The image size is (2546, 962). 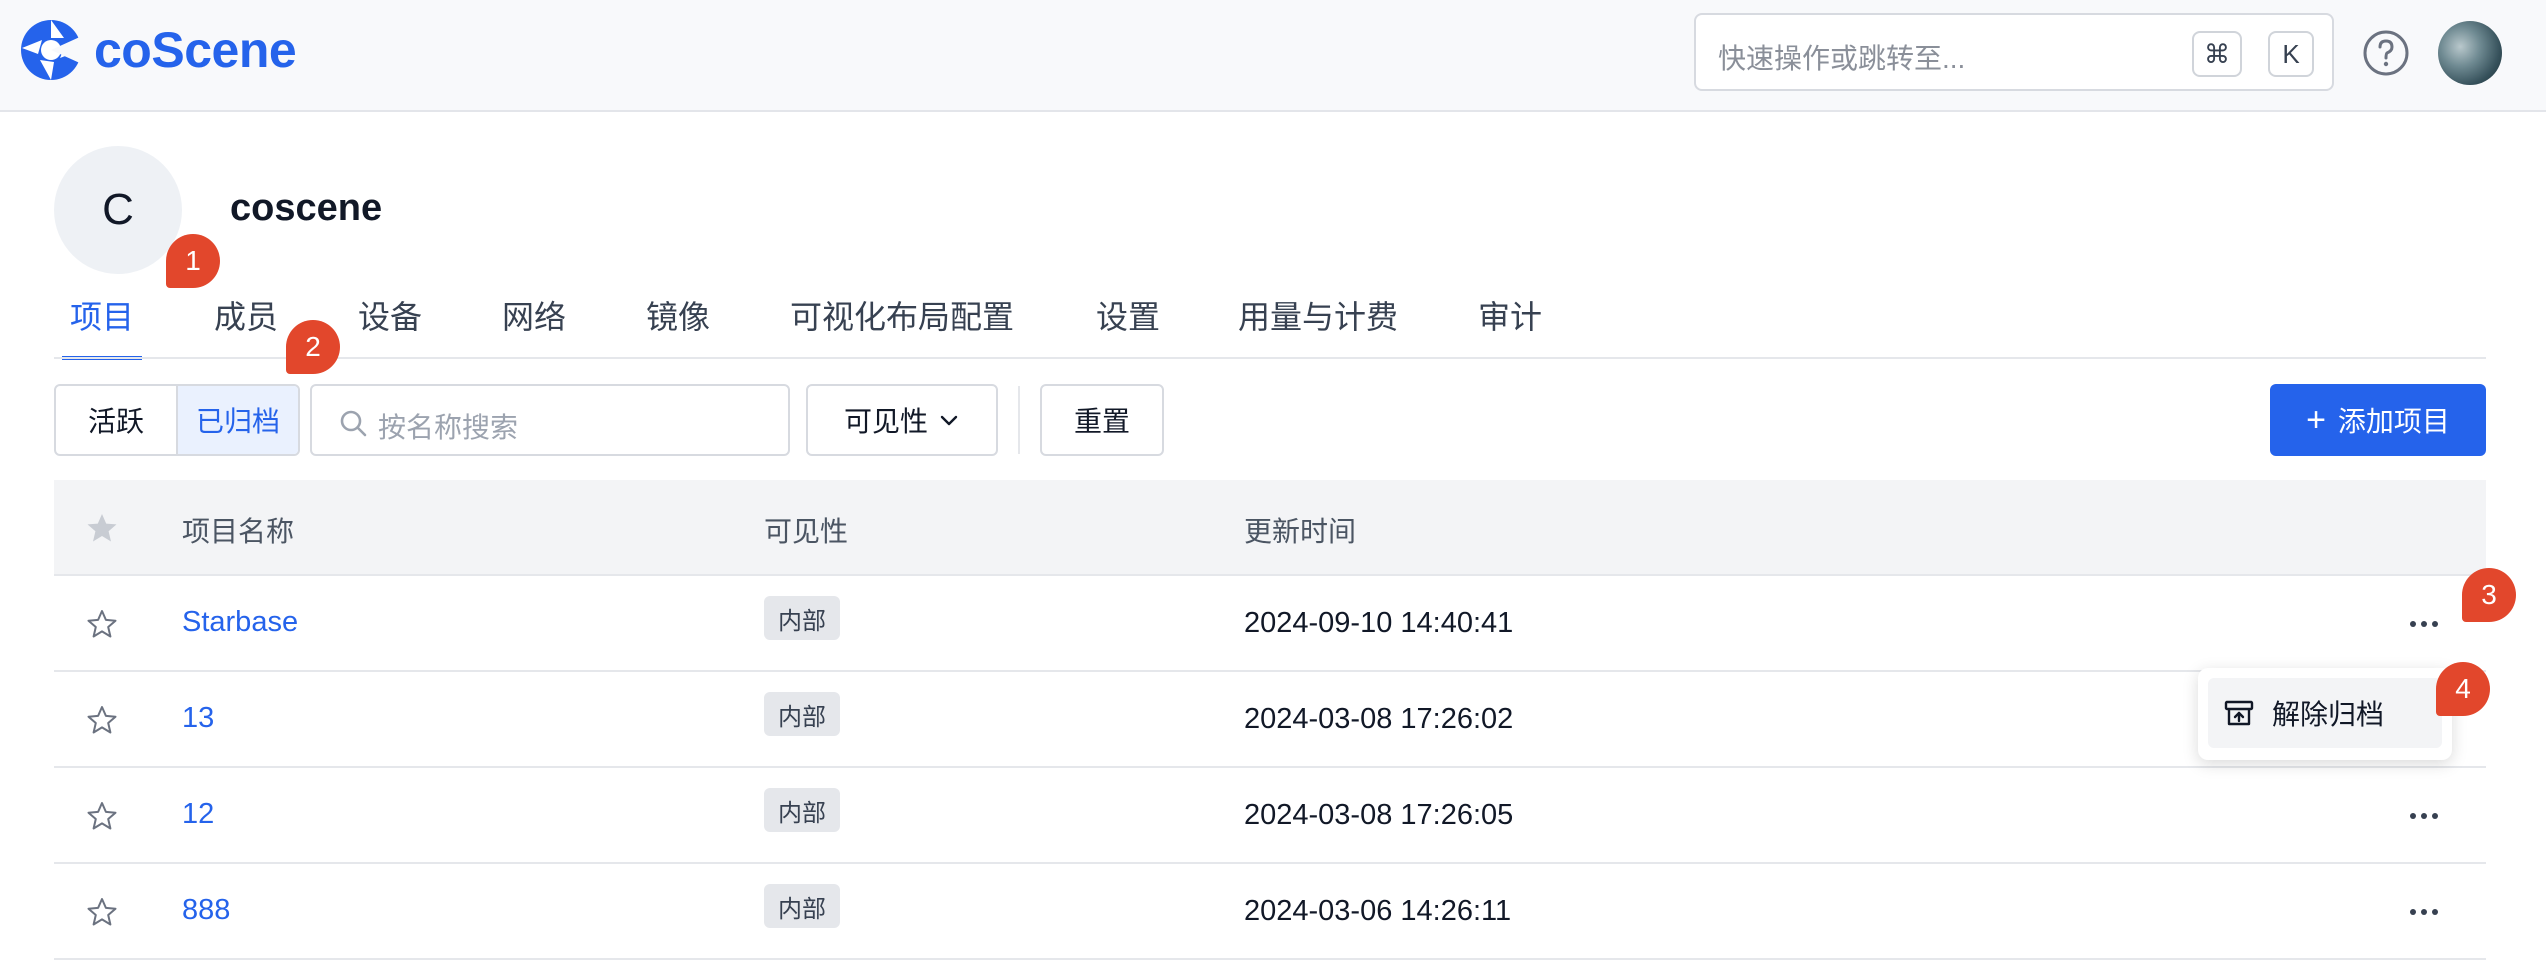 I want to click on tab-devices: 设备, so click(x=390, y=323).